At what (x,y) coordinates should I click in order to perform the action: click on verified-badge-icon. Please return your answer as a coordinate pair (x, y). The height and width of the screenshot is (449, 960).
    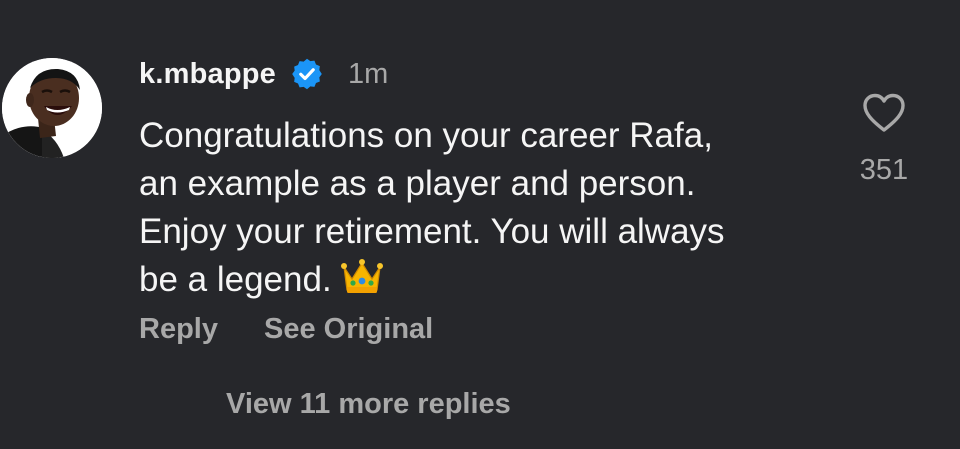
    Looking at the image, I should click on (307, 74).